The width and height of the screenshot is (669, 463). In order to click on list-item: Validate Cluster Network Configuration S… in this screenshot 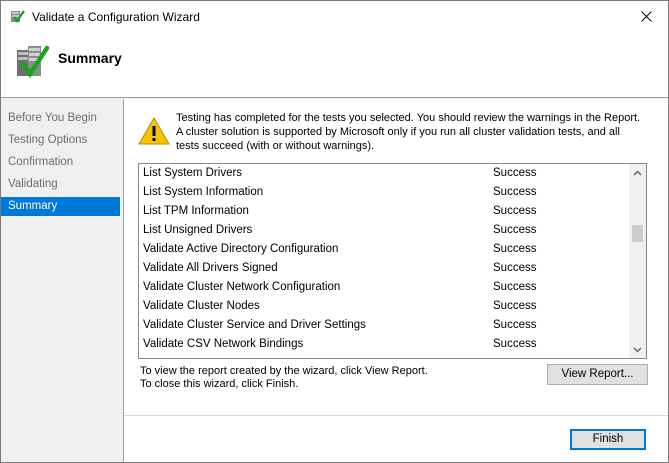, I will do `click(384, 287)`.